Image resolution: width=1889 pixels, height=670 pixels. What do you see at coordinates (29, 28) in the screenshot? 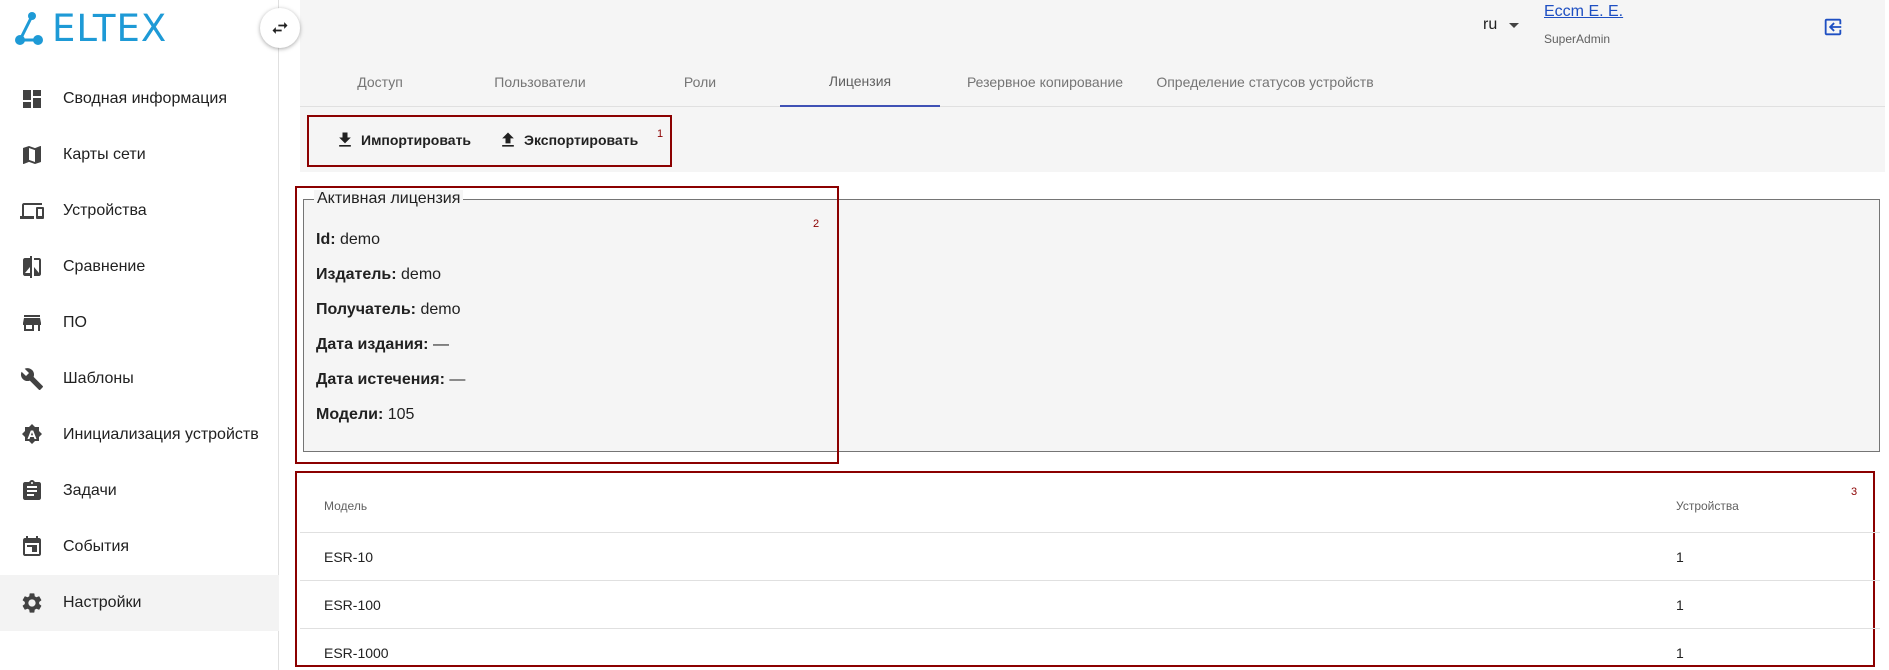
I see `logo-mark-icon` at bounding box center [29, 28].